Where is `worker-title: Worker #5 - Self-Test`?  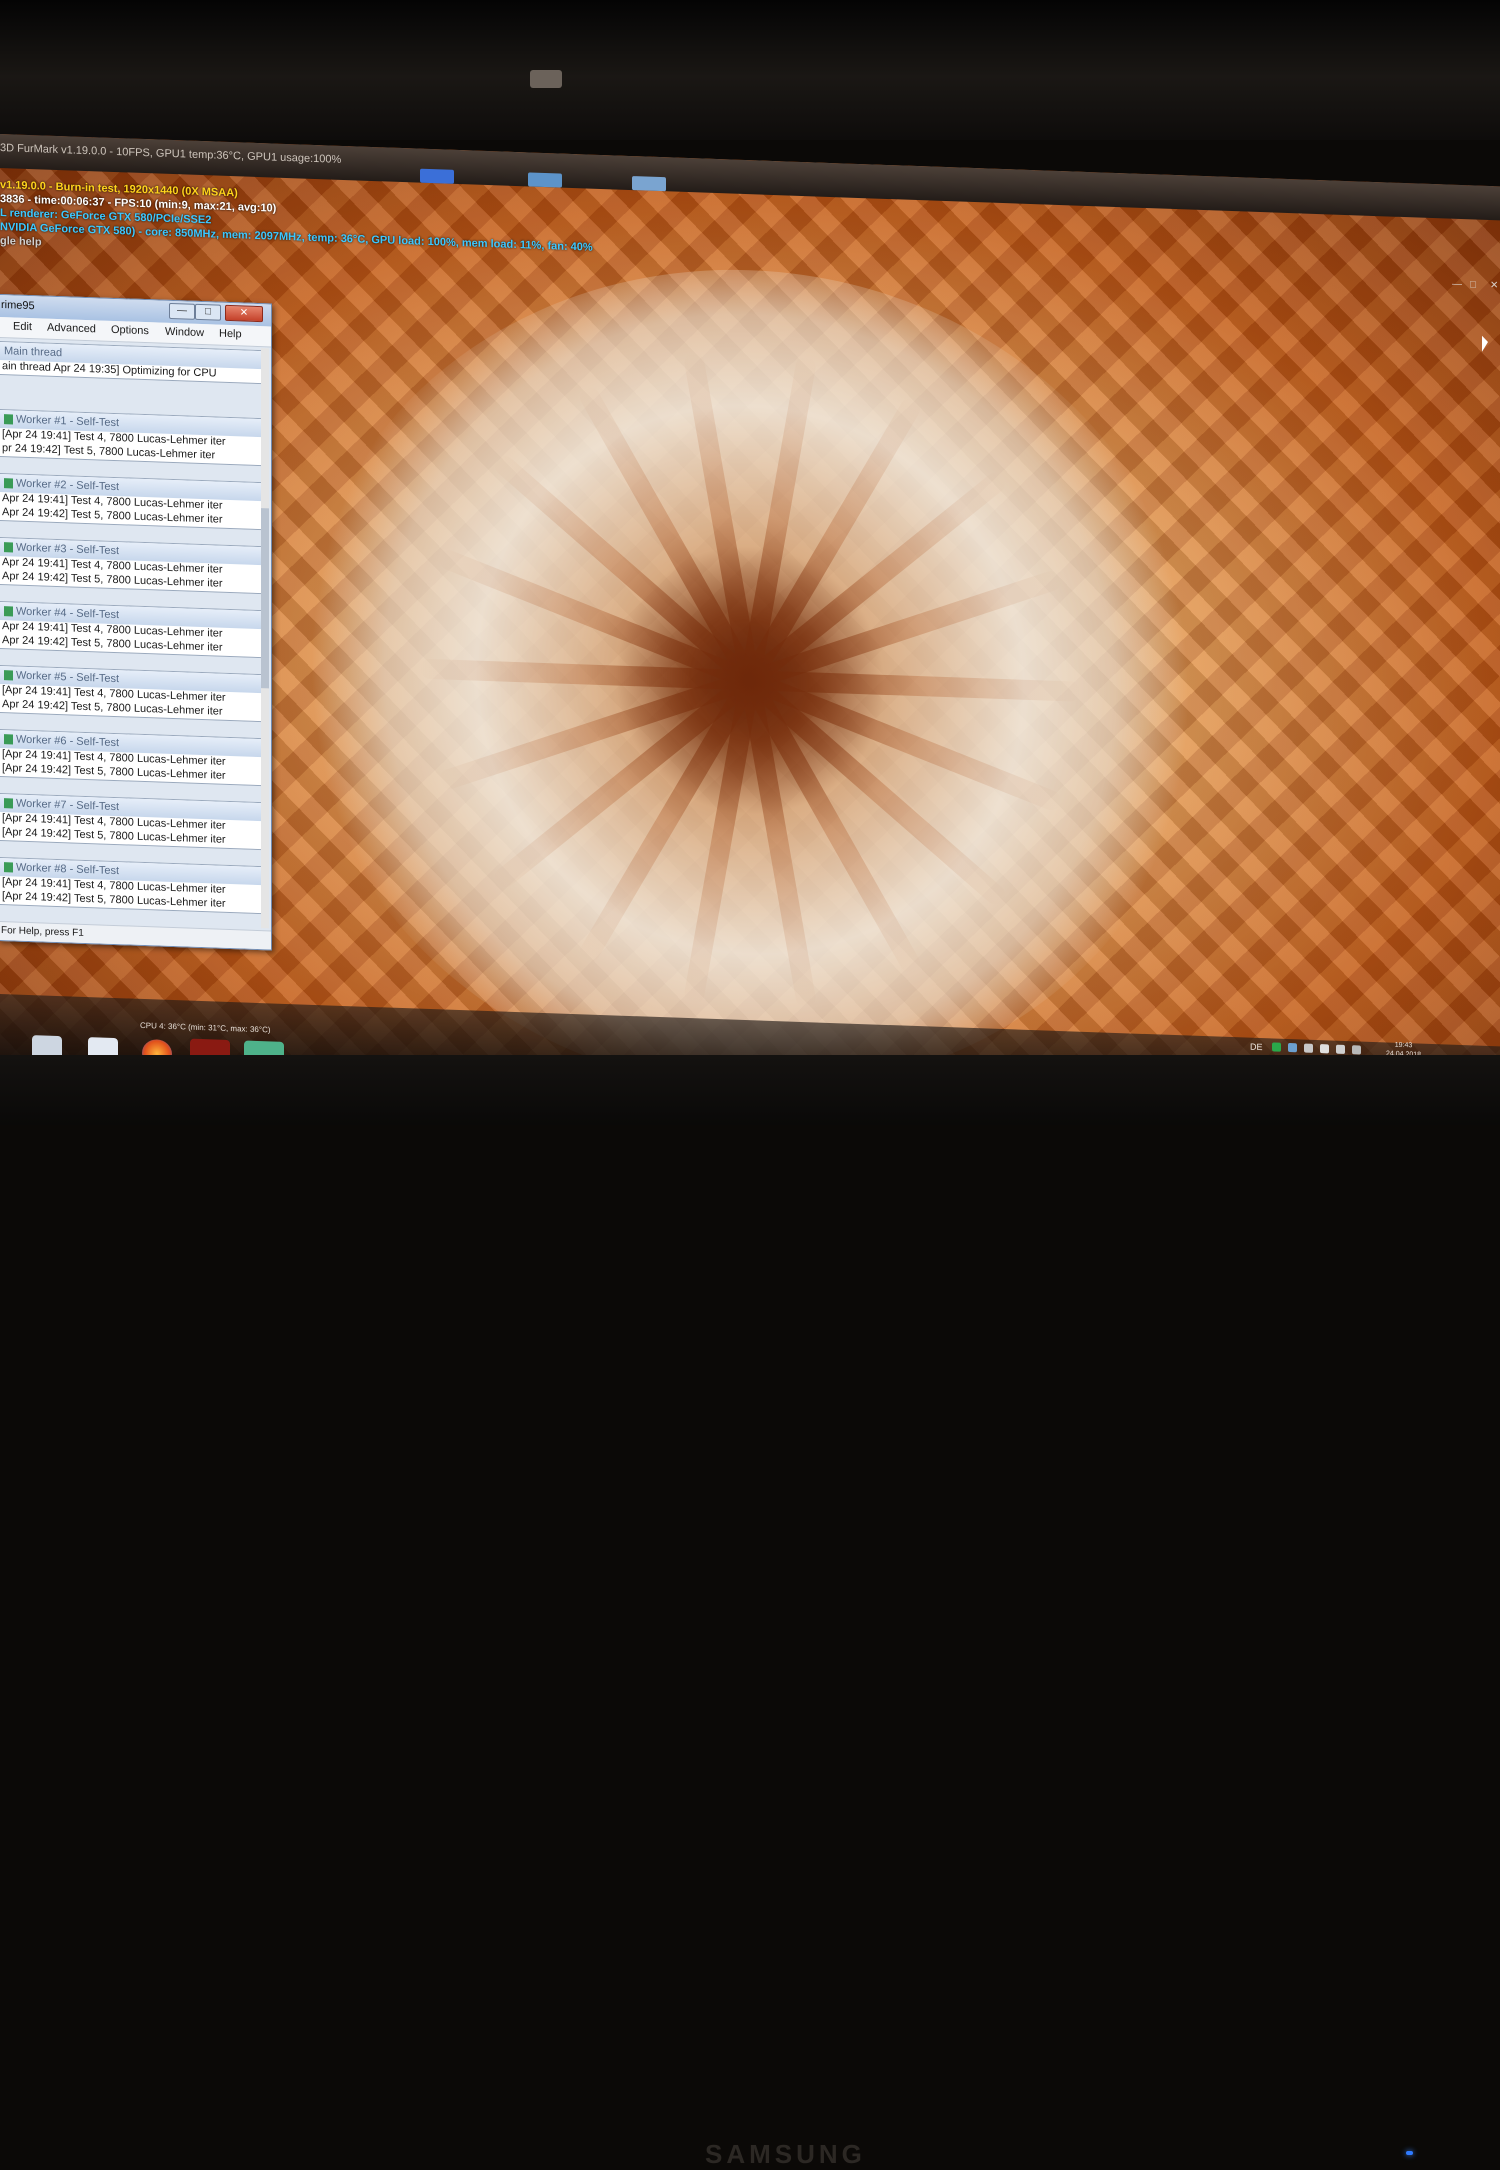 worker-title: Worker #5 - Self-Test is located at coordinates (68, 677).